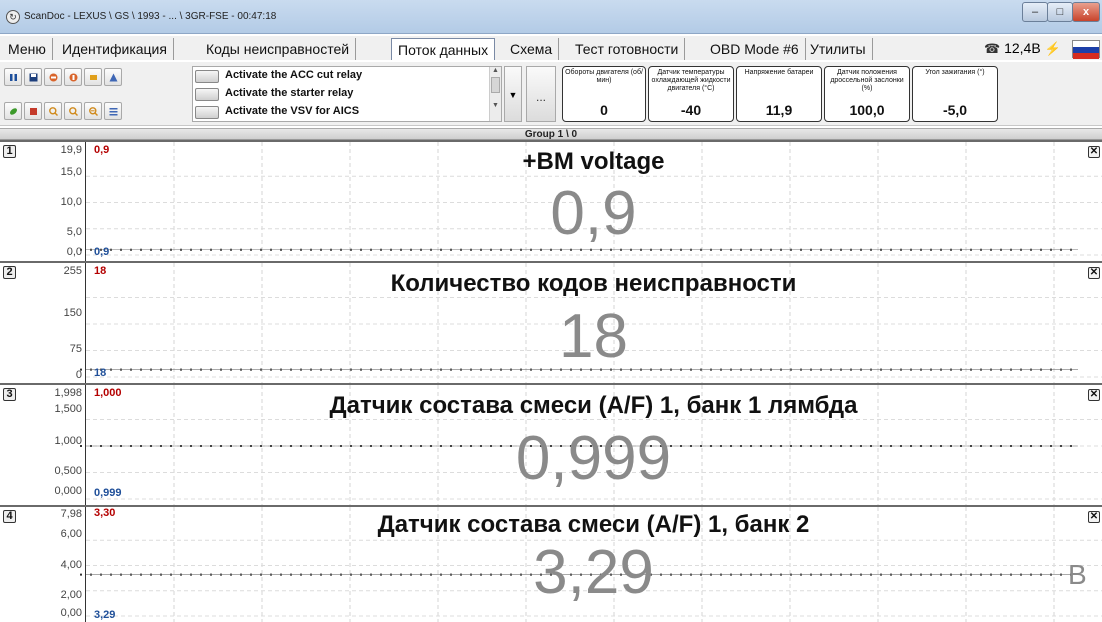 The width and height of the screenshot is (1102, 622). What do you see at coordinates (71, 150) in the screenshot?
I see `y-tick: 19,9` at bounding box center [71, 150].